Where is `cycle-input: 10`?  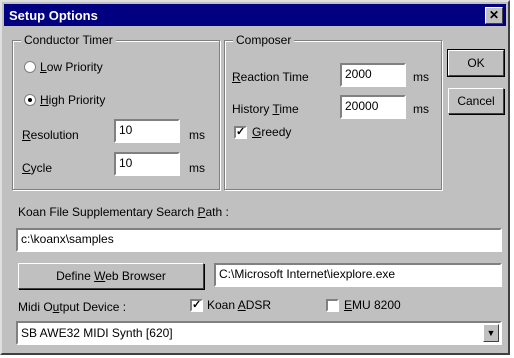
cycle-input: 10 is located at coordinates (147, 164).